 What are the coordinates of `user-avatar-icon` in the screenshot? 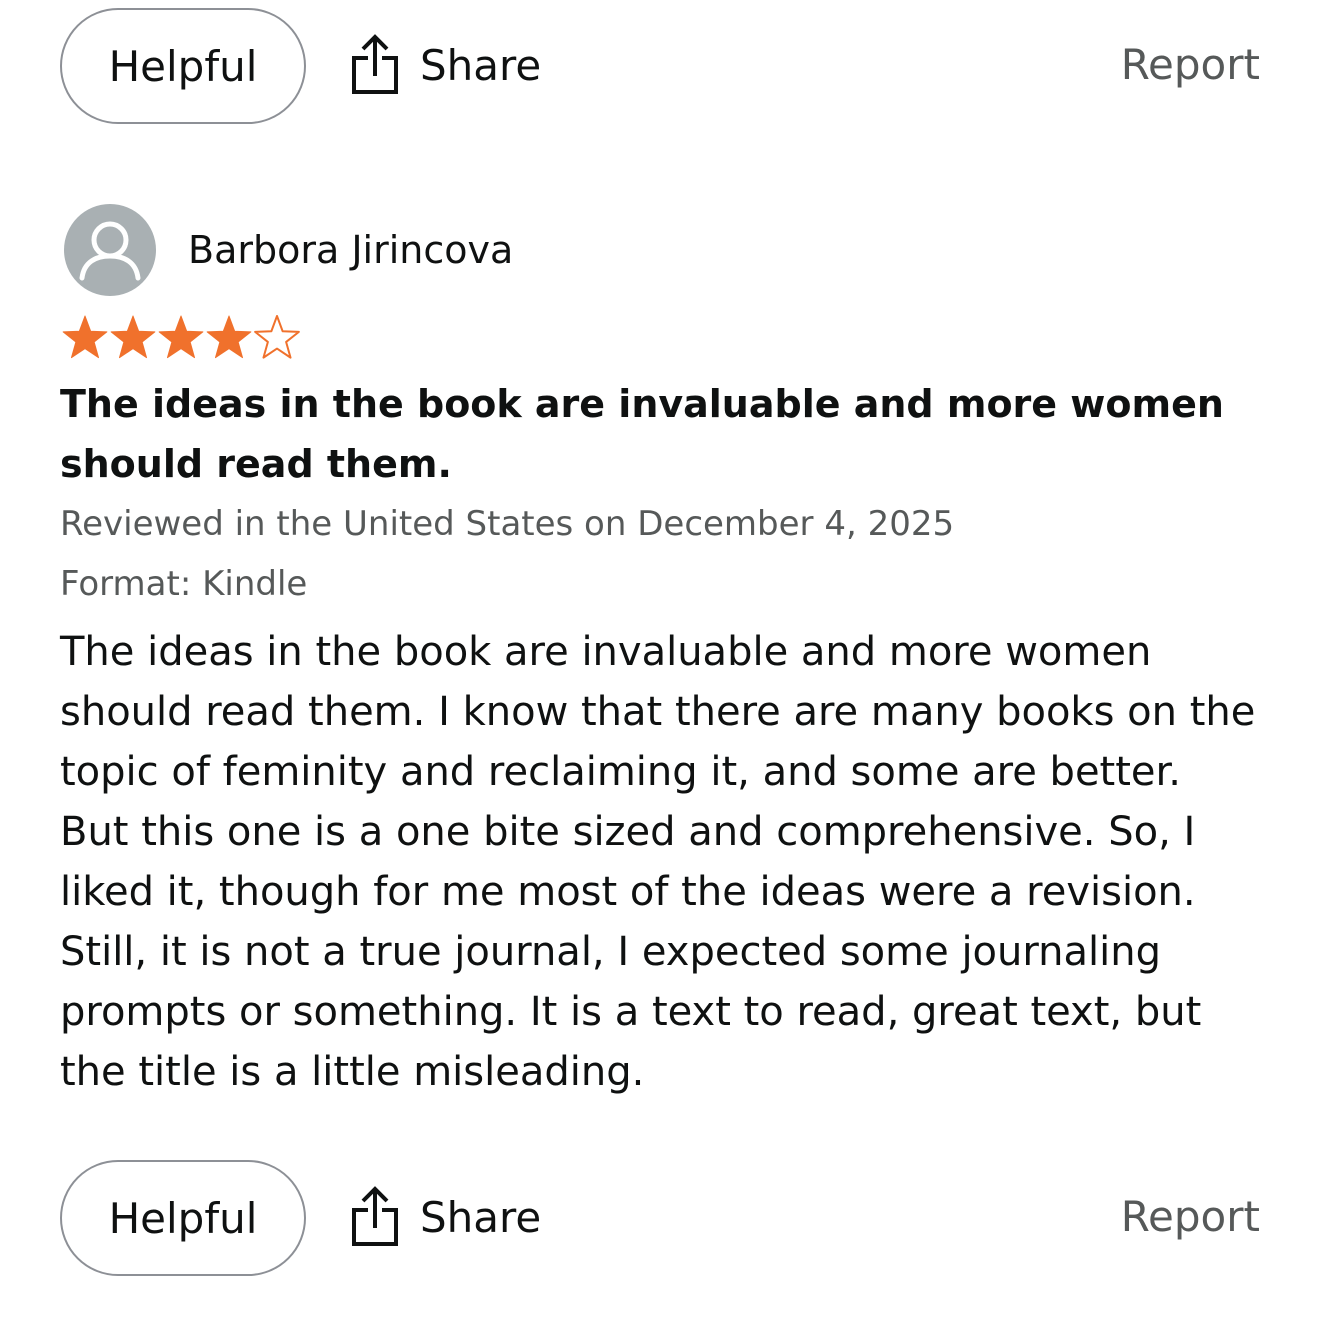 It's located at (110, 251).